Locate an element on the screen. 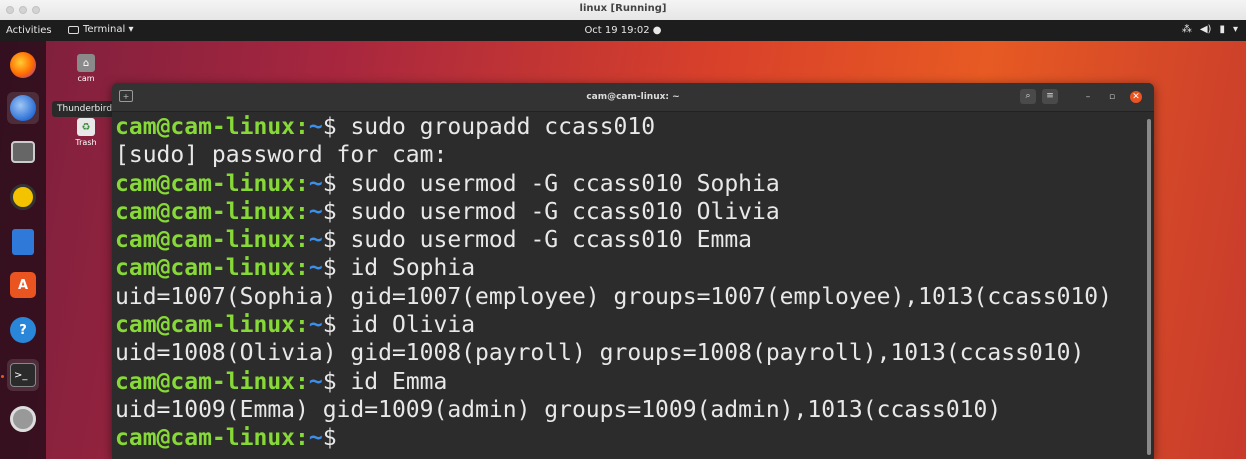 The image size is (1246, 459). system-tray: ⁂ ◀) ▮ ▾ is located at coordinates (1210, 29).